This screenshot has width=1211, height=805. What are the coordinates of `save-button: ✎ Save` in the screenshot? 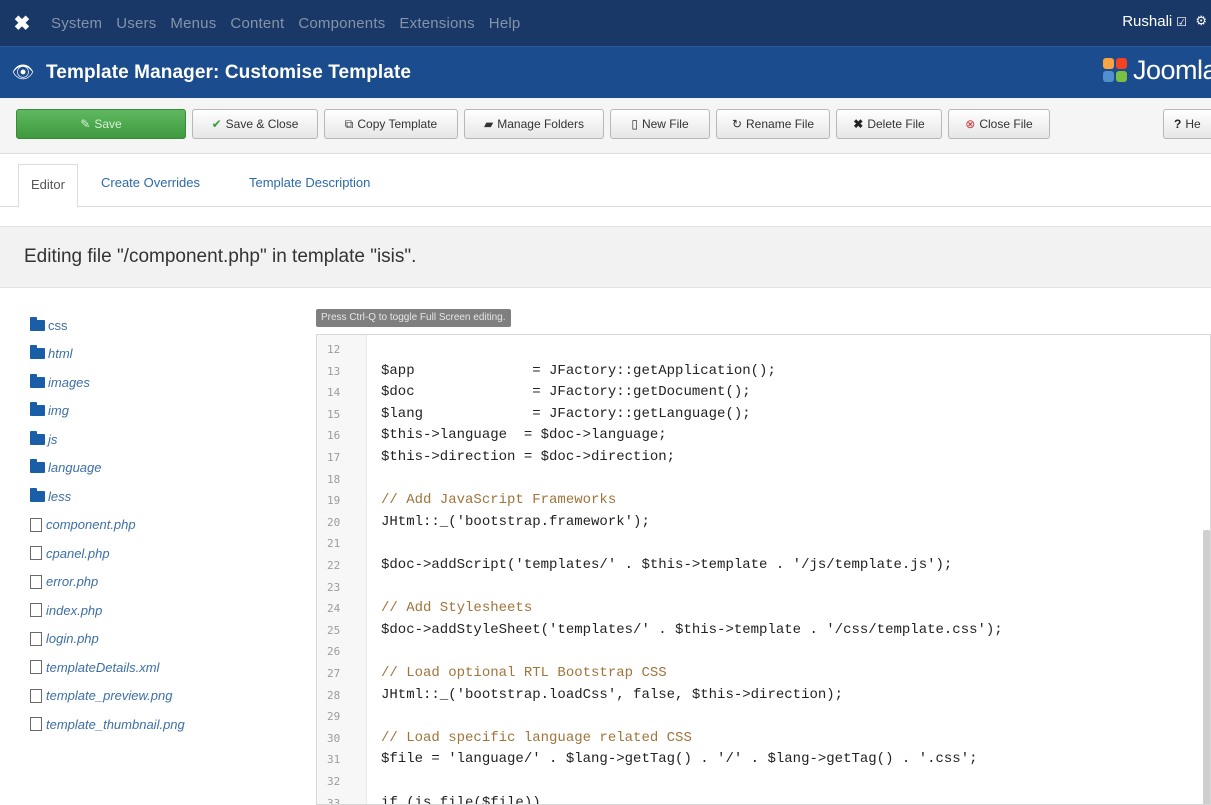 It's located at (101, 124).